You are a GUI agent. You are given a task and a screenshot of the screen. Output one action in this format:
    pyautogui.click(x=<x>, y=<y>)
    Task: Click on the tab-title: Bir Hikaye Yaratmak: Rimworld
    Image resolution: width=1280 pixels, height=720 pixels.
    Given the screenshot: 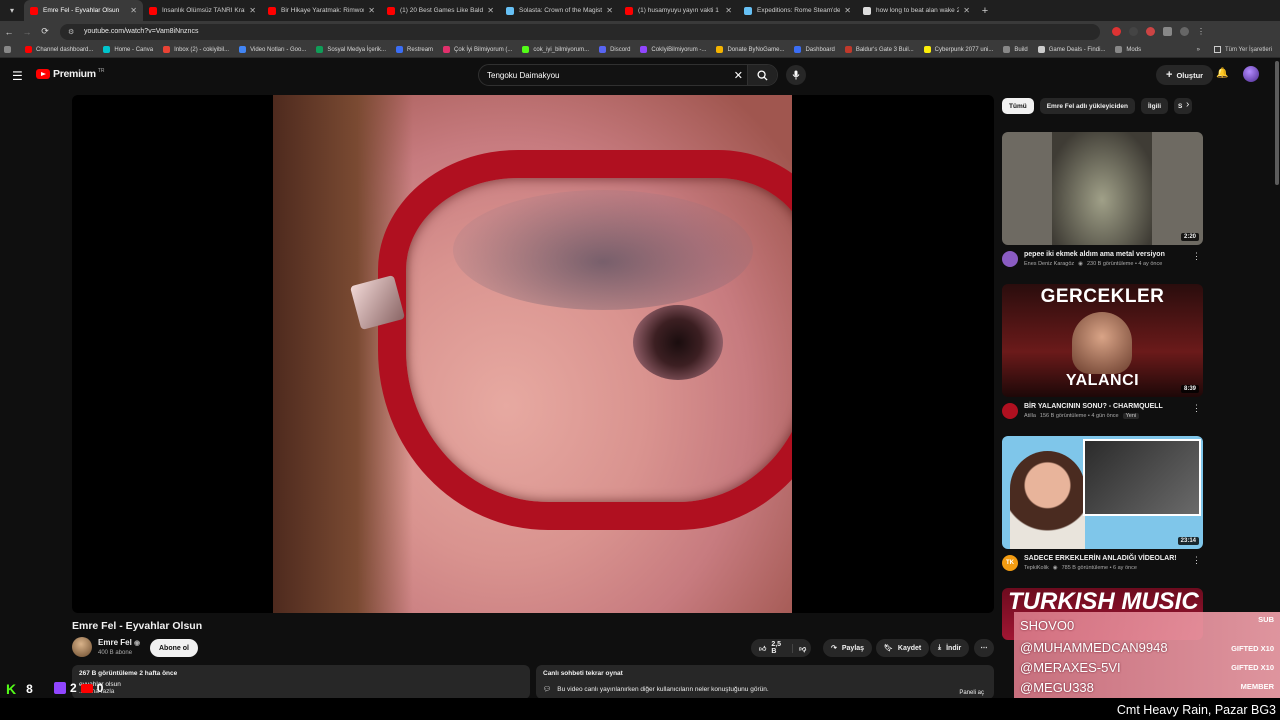 What is the action you would take?
    pyautogui.click(x=323, y=10)
    